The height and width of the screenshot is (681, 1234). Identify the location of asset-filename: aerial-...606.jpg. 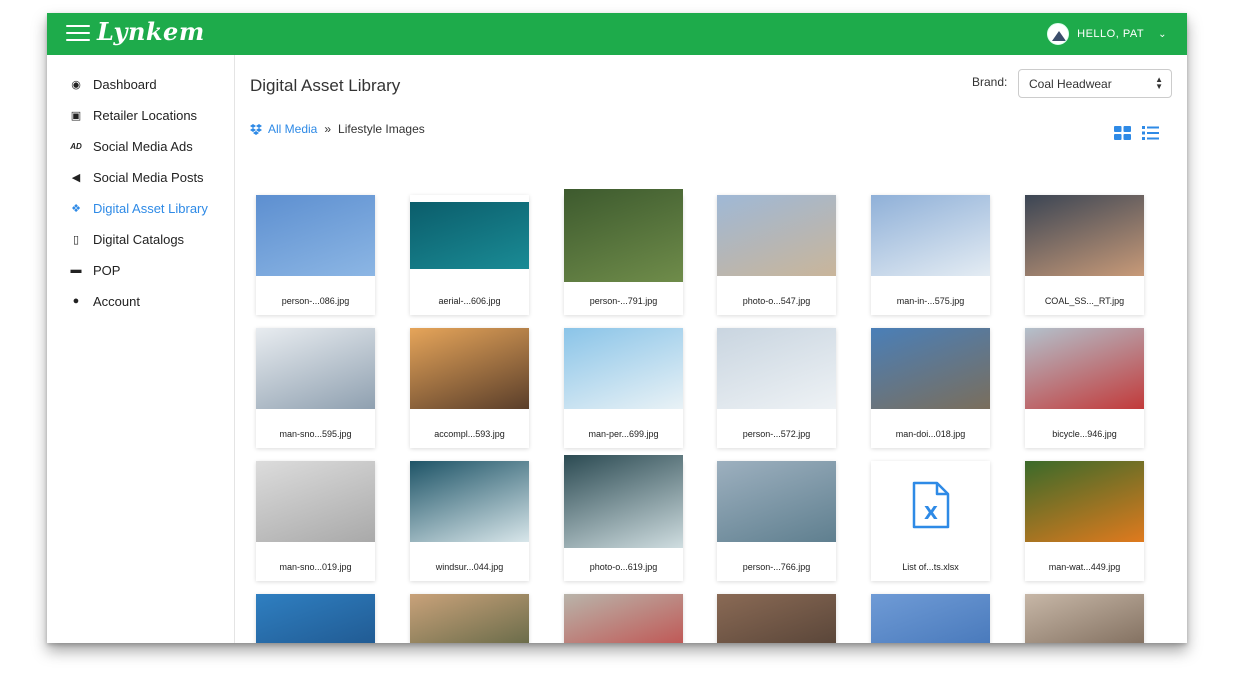
(469, 301).